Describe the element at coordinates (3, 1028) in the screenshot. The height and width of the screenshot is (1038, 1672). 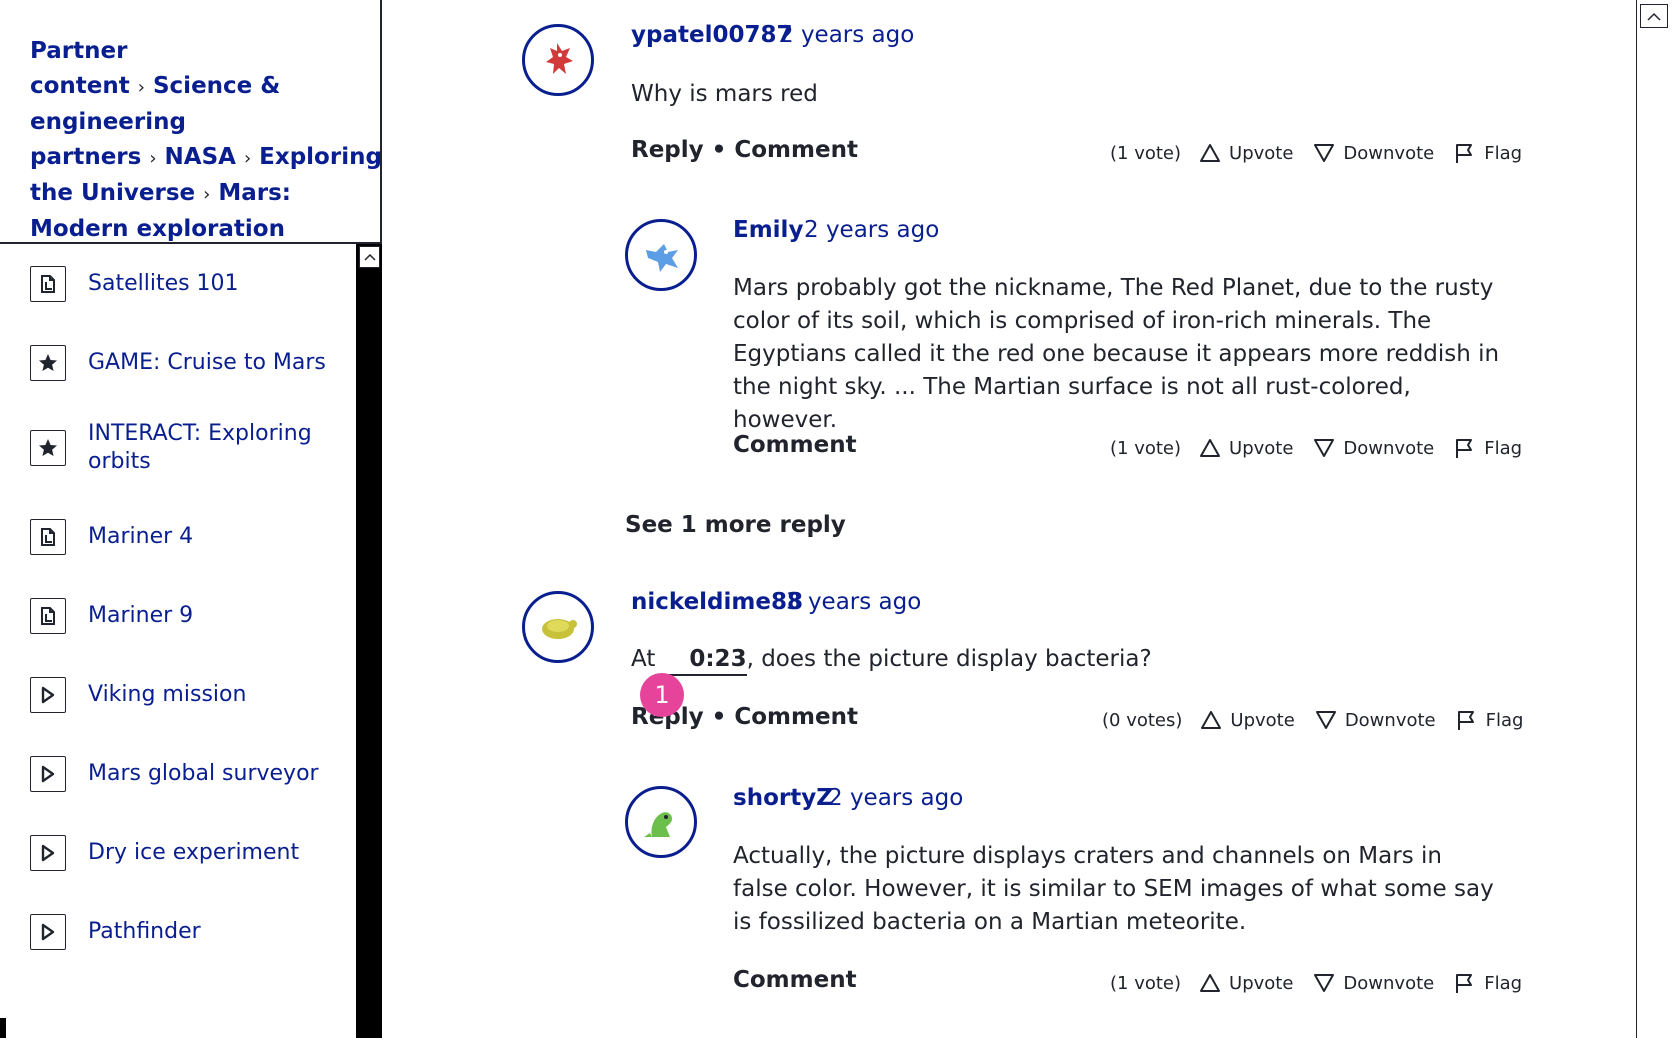
I see `sidebar-edge-marker` at that location.